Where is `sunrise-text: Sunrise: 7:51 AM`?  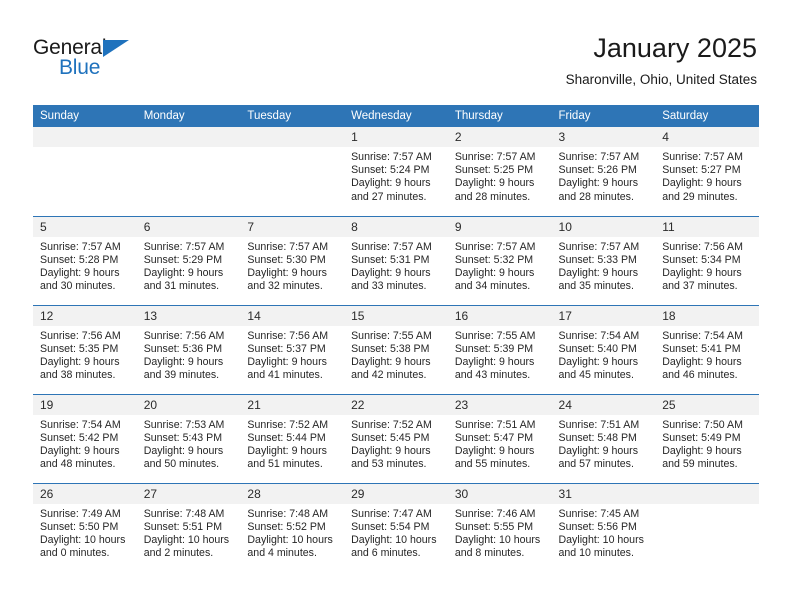 sunrise-text: Sunrise: 7:51 AM is located at coordinates (495, 424).